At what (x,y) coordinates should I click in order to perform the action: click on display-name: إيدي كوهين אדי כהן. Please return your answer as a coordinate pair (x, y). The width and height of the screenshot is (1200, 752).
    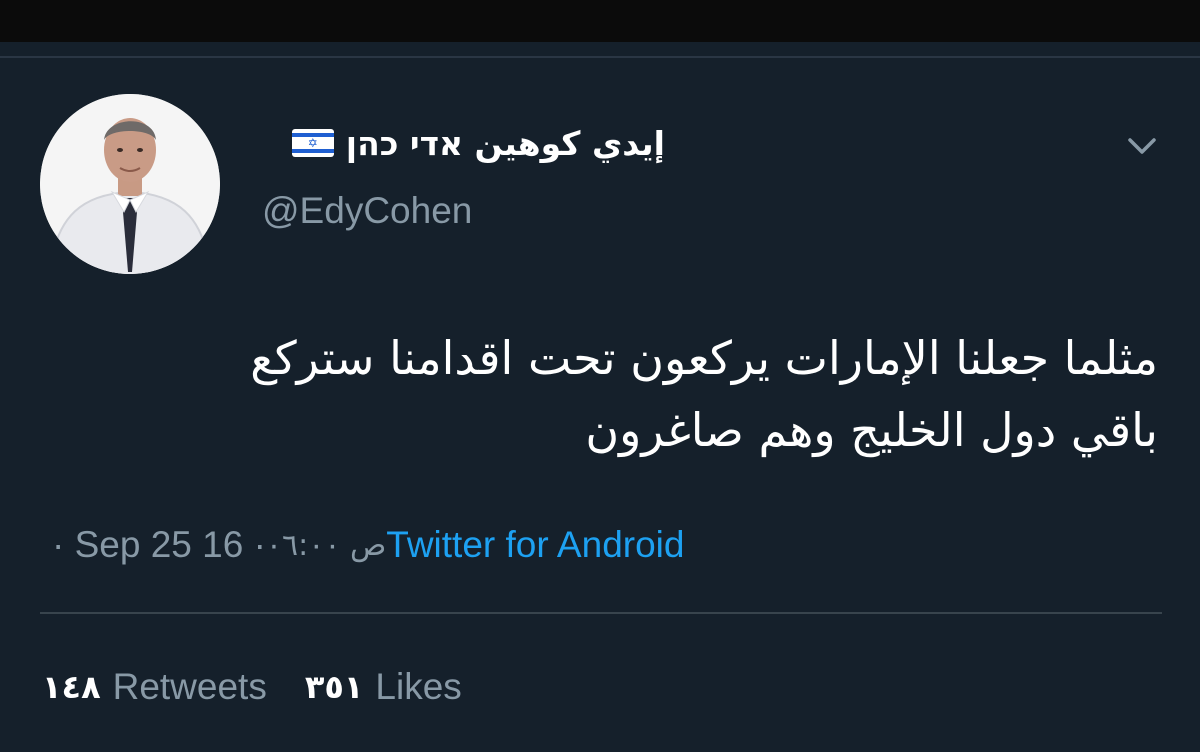
    Looking at the image, I should click on (505, 143).